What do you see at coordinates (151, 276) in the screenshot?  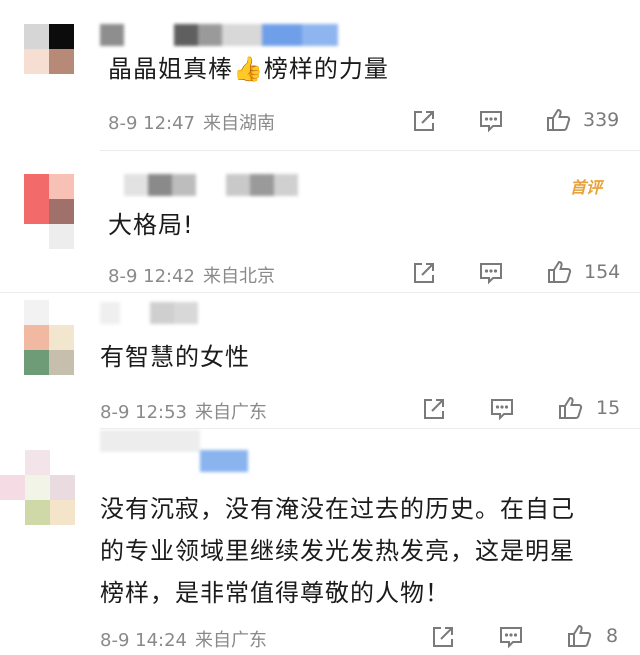 I see `comment-time: 8-9 12:42` at bounding box center [151, 276].